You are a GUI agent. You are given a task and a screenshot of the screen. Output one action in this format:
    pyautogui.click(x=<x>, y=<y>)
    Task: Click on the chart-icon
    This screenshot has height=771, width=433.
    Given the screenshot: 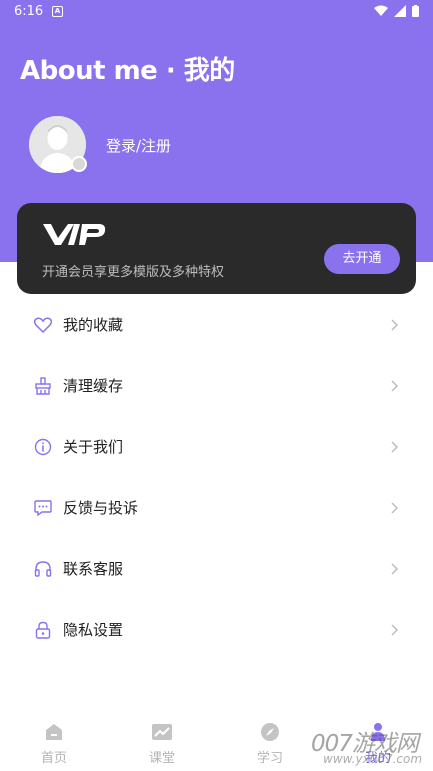 What is the action you would take?
    pyautogui.click(x=162, y=732)
    